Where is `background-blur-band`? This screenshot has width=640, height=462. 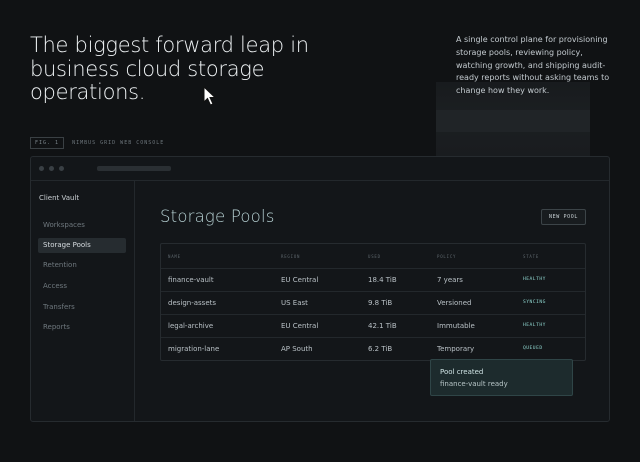
background-blur-band is located at coordinates (513, 121).